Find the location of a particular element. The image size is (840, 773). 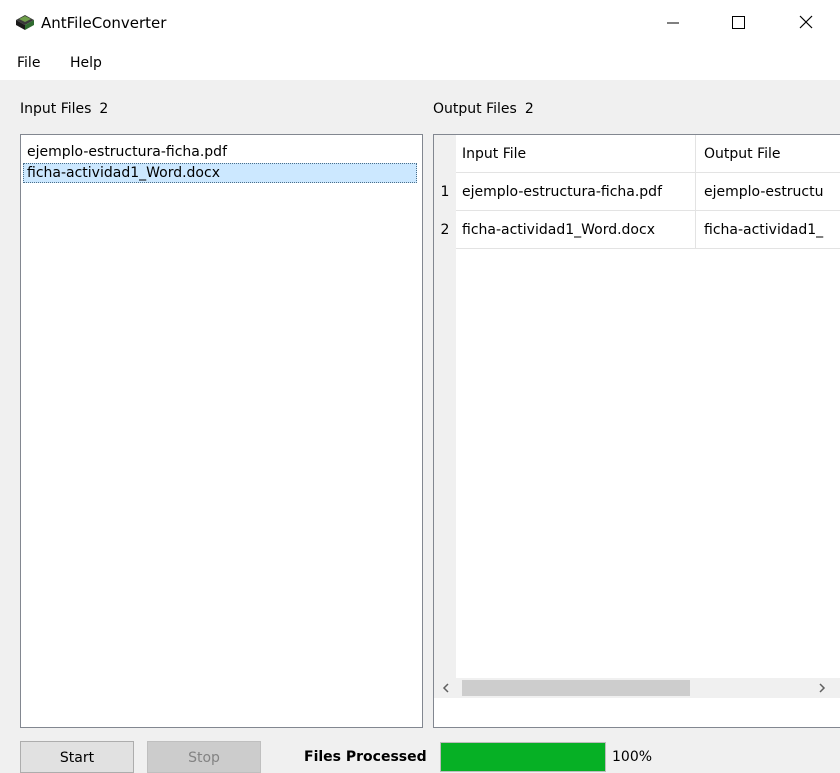

close-button is located at coordinates (806, 23).